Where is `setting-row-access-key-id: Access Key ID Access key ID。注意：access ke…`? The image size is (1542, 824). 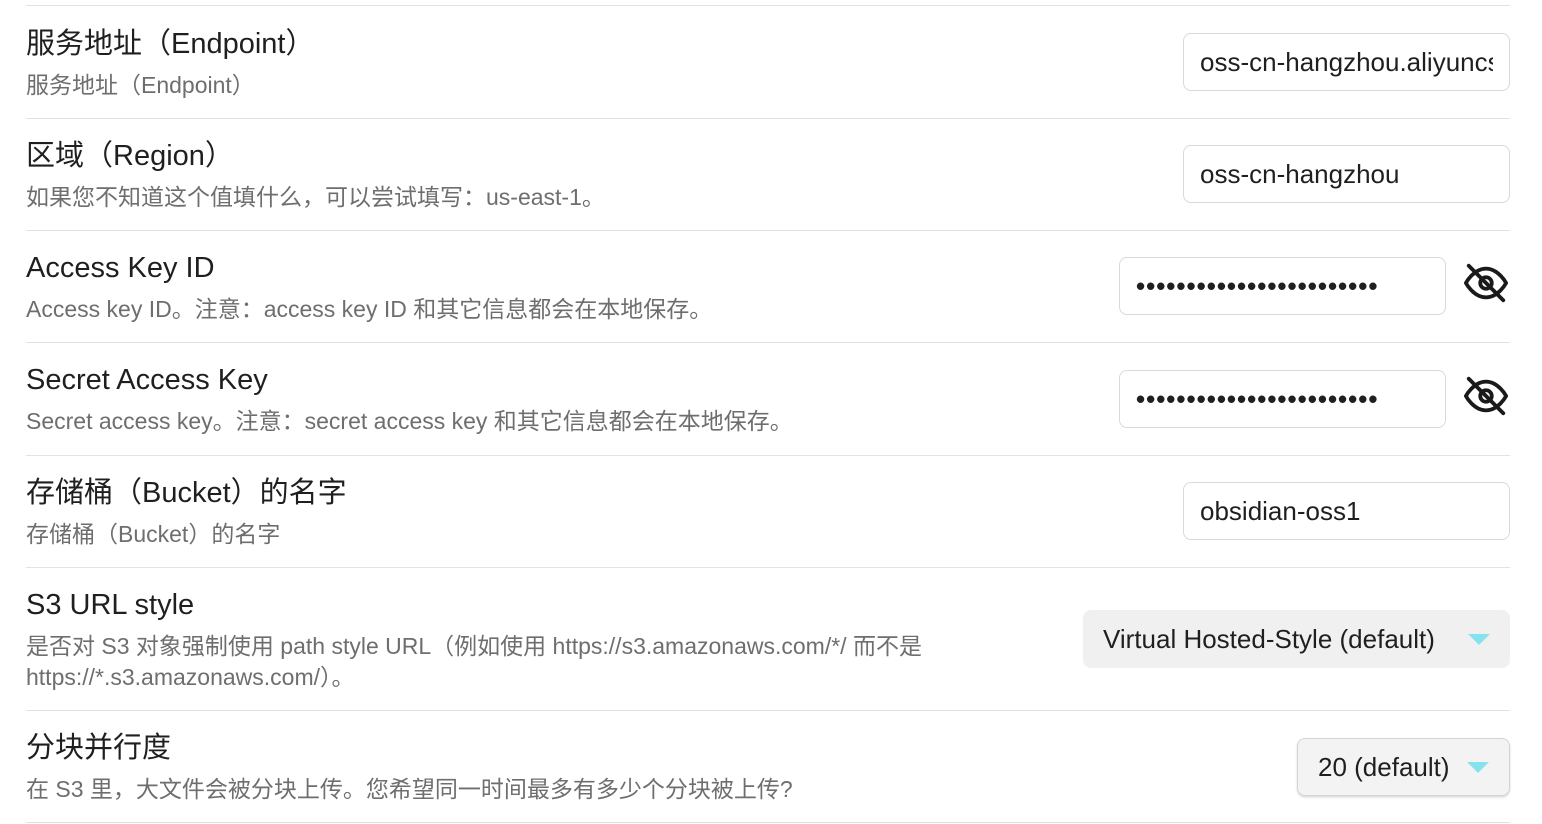 setting-row-access-key-id: Access Key ID Access key ID。注意：access ke… is located at coordinates (768, 286).